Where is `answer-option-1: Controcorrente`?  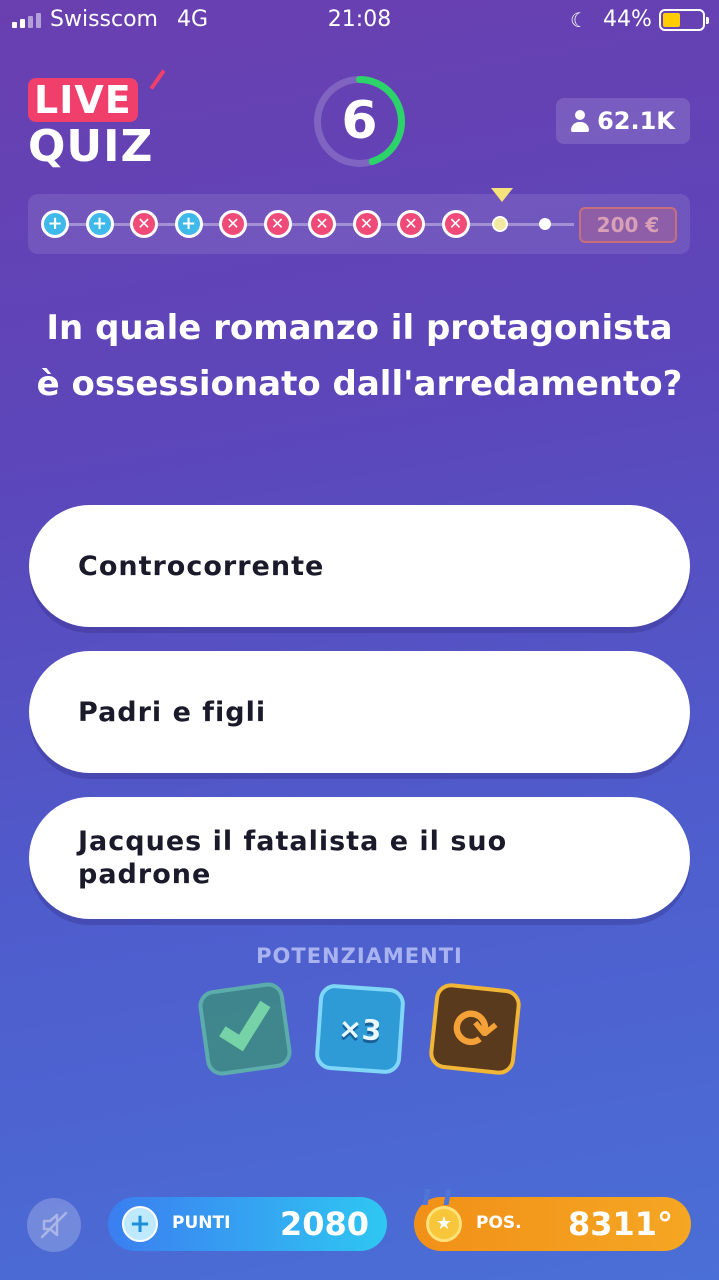
answer-option-1: Controcorrente is located at coordinates (359, 566).